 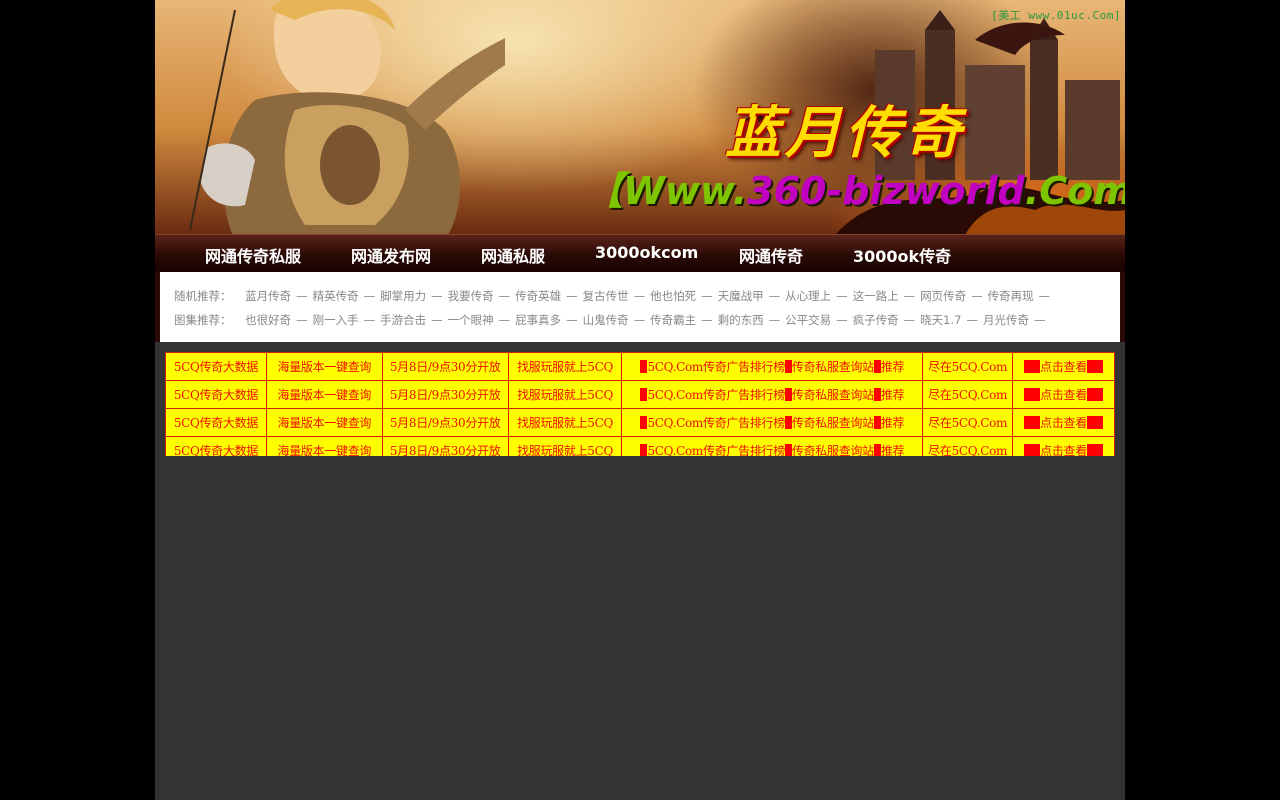 What do you see at coordinates (741, 296) in the screenshot?
I see `random-recommend-link: 天魔战甲` at bounding box center [741, 296].